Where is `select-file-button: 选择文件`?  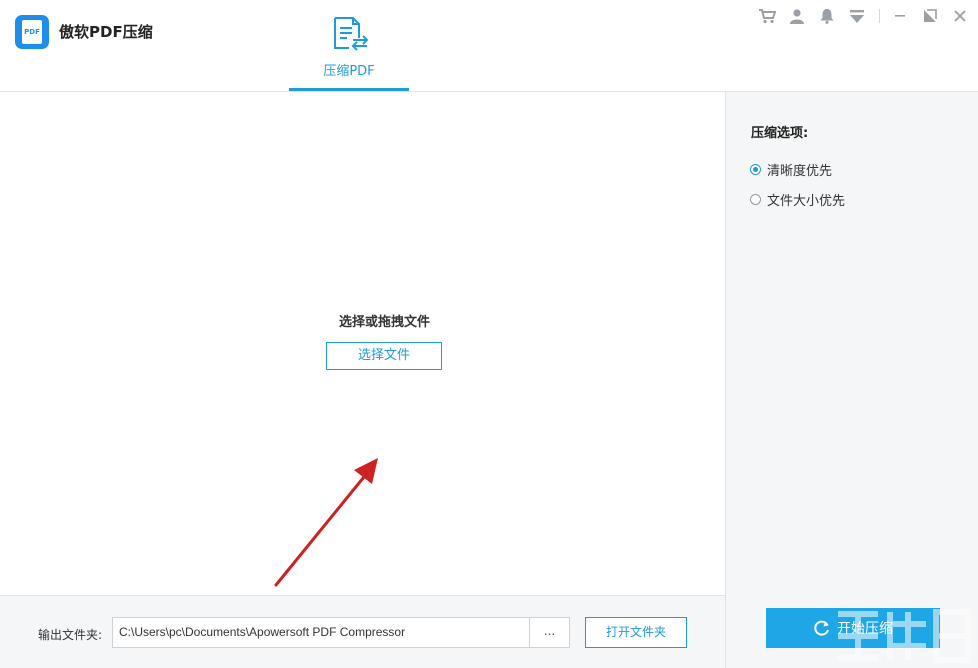 select-file-button: 选择文件 is located at coordinates (384, 356).